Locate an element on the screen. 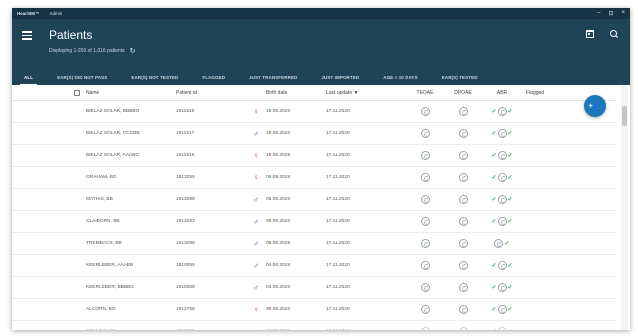  column-flagged: Flagged is located at coordinates (542, 93).